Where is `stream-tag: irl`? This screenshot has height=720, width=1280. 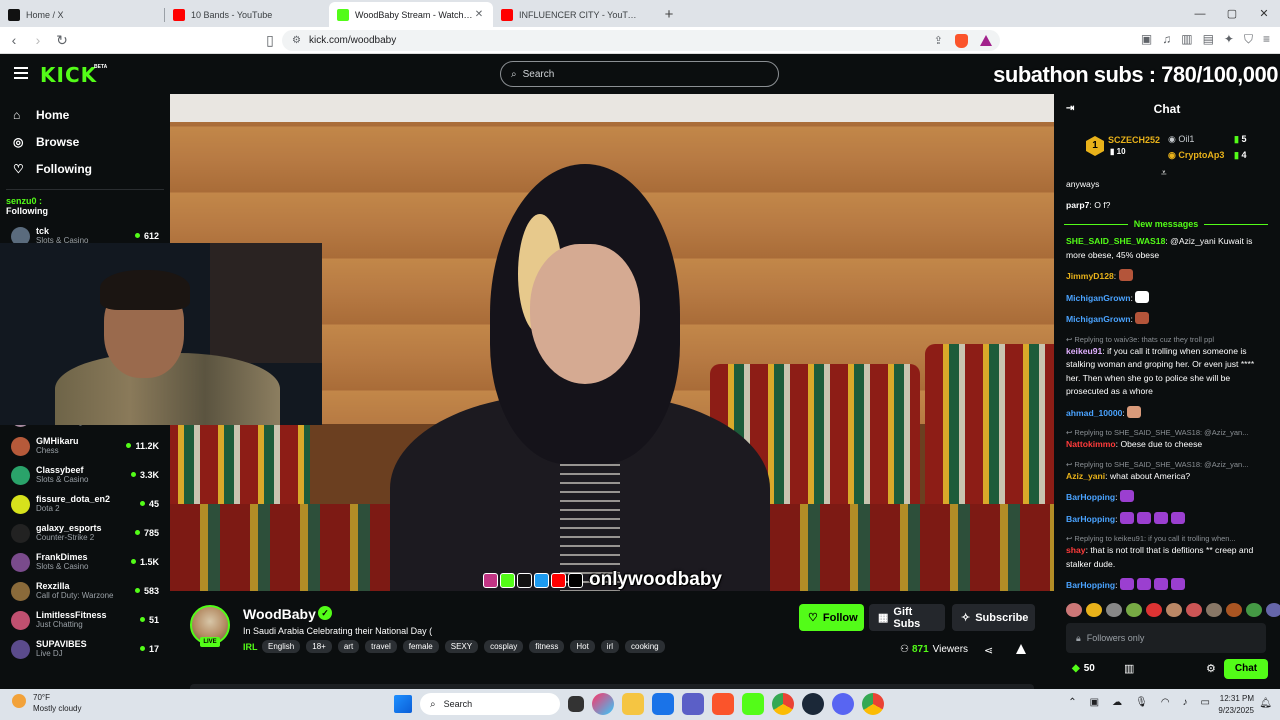
stream-tag: irl is located at coordinates (610, 646).